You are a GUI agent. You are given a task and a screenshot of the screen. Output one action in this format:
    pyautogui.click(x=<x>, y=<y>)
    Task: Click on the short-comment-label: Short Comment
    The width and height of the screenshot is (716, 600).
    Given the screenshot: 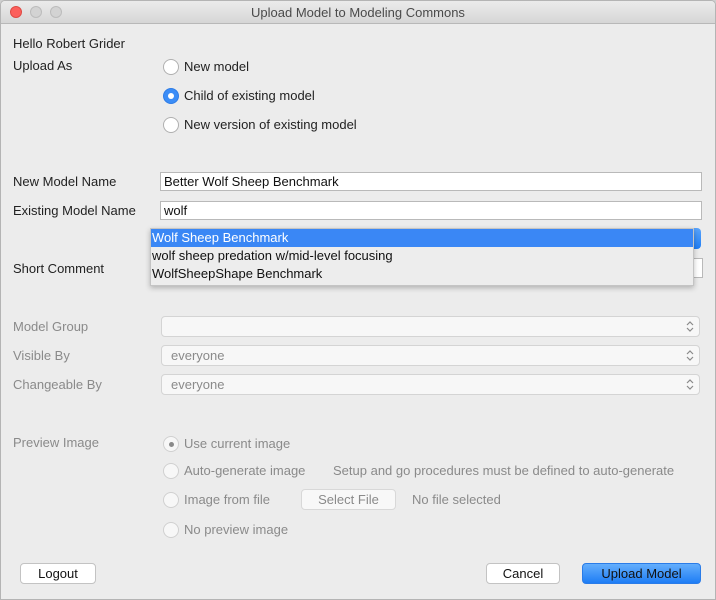 What is the action you would take?
    pyautogui.click(x=59, y=268)
    